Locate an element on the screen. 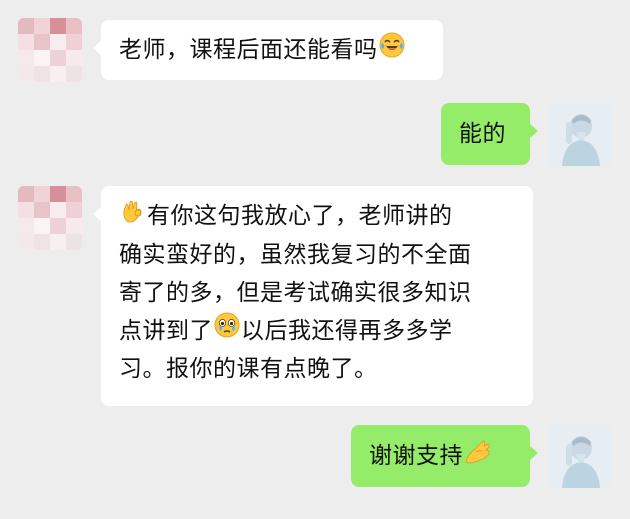 This screenshot has height=519, width=630. teary-eyed-emoji is located at coordinates (227, 331).